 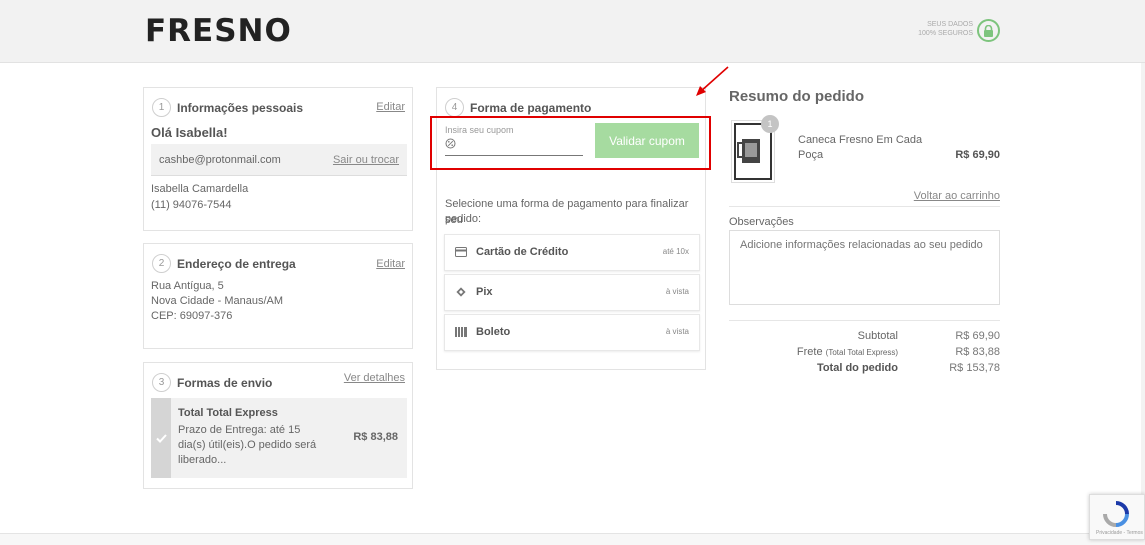 I want to click on notes-label: Observações, so click(x=761, y=222).